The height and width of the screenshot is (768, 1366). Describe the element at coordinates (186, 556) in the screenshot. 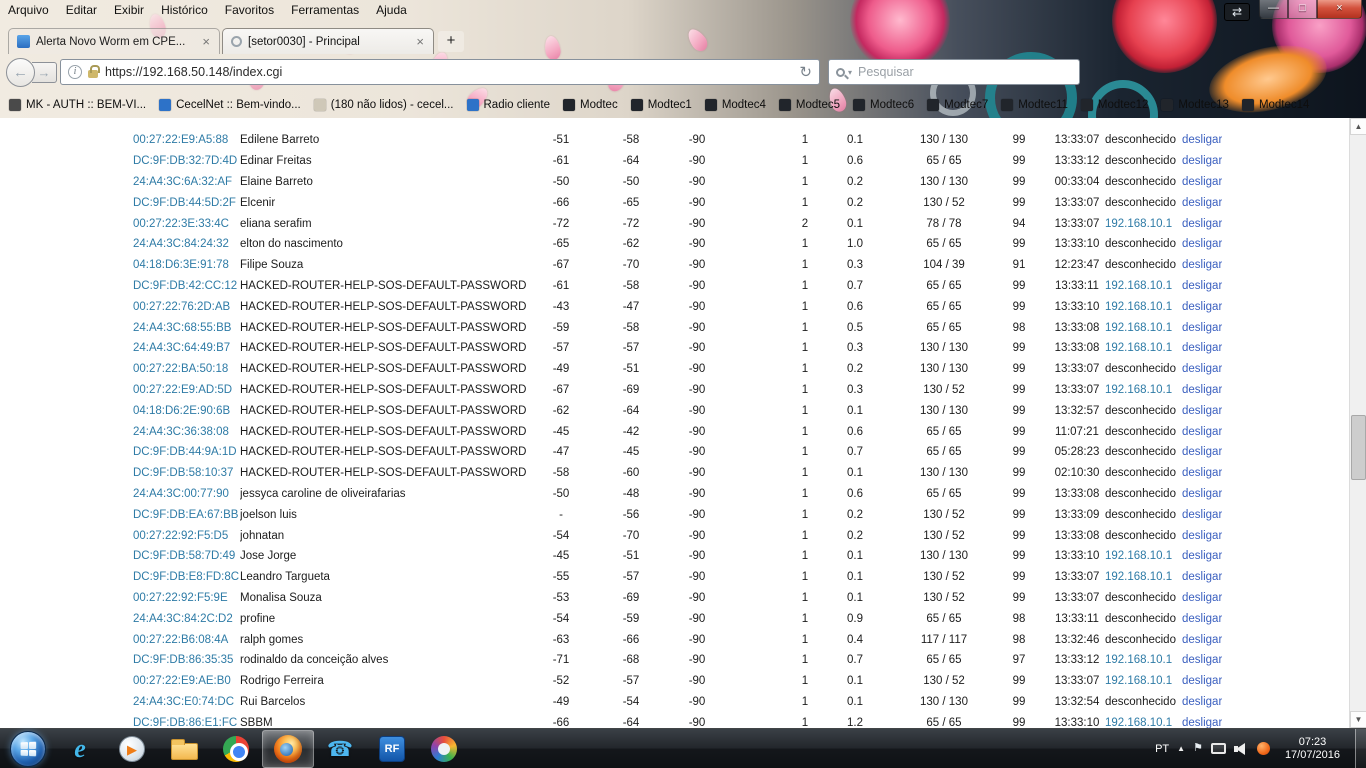

I see `client-mac: DC:9F:DB:58:7D:49` at that location.